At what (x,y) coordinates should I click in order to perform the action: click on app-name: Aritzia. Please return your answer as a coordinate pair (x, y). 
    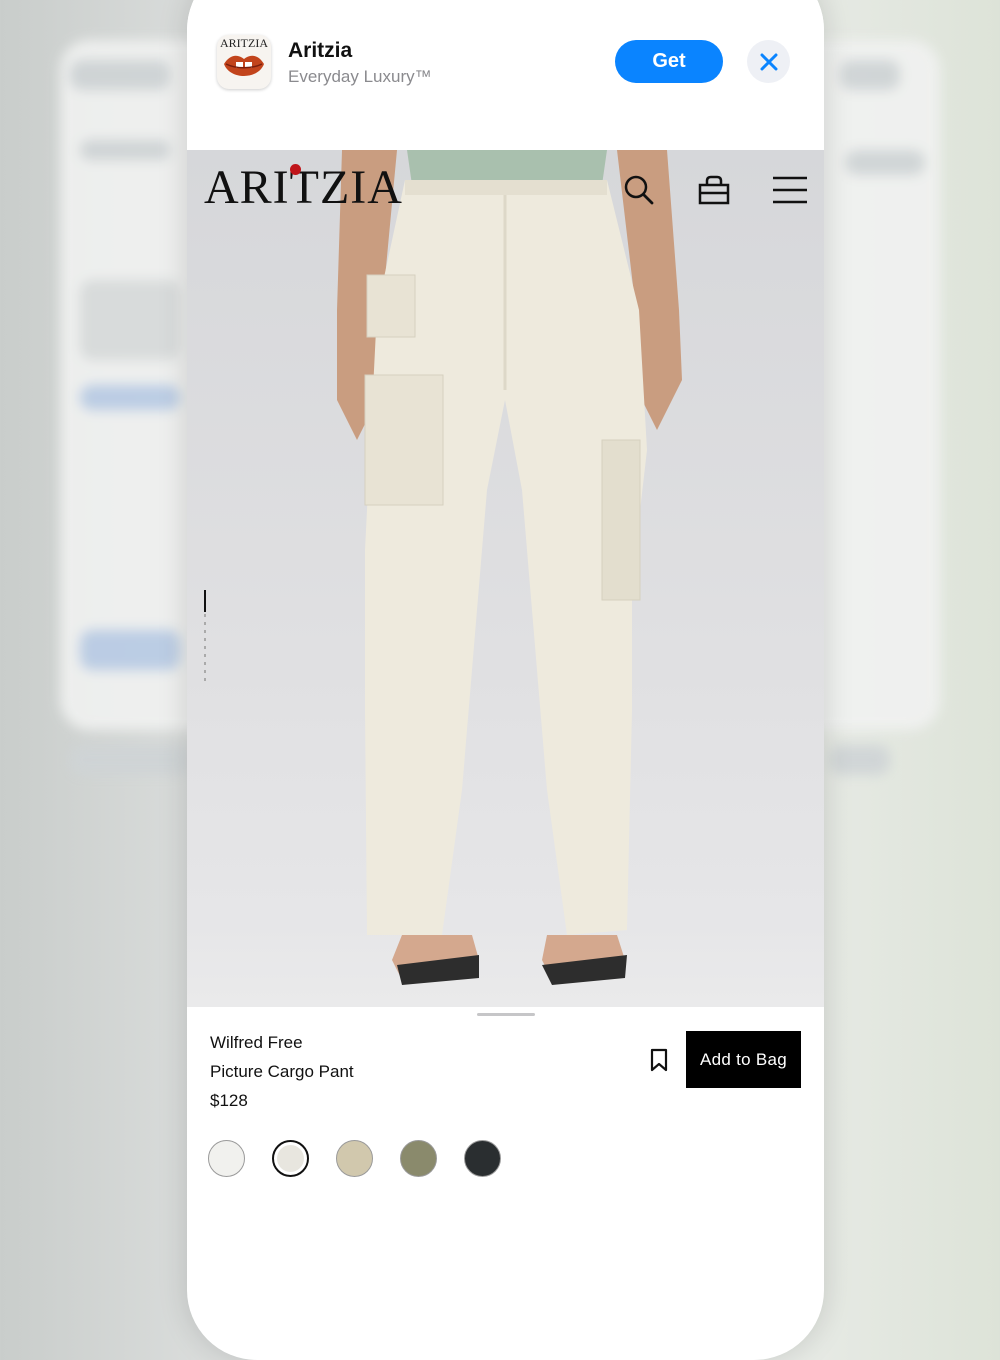
    Looking at the image, I should click on (320, 50).